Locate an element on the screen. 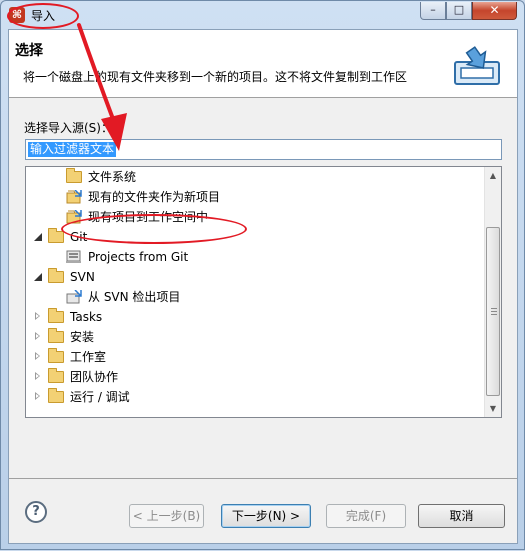 This screenshot has width=525, height=551. cancel-button: 取消 is located at coordinates (461, 516).